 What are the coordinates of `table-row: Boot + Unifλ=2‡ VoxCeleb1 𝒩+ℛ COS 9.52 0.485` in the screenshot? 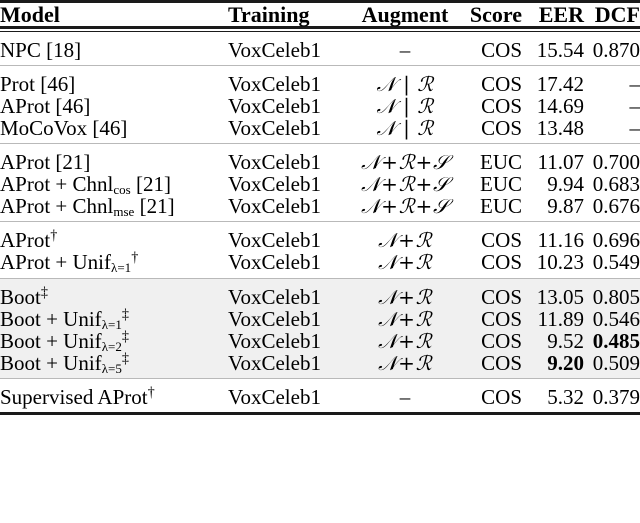 It's located at (320, 340).